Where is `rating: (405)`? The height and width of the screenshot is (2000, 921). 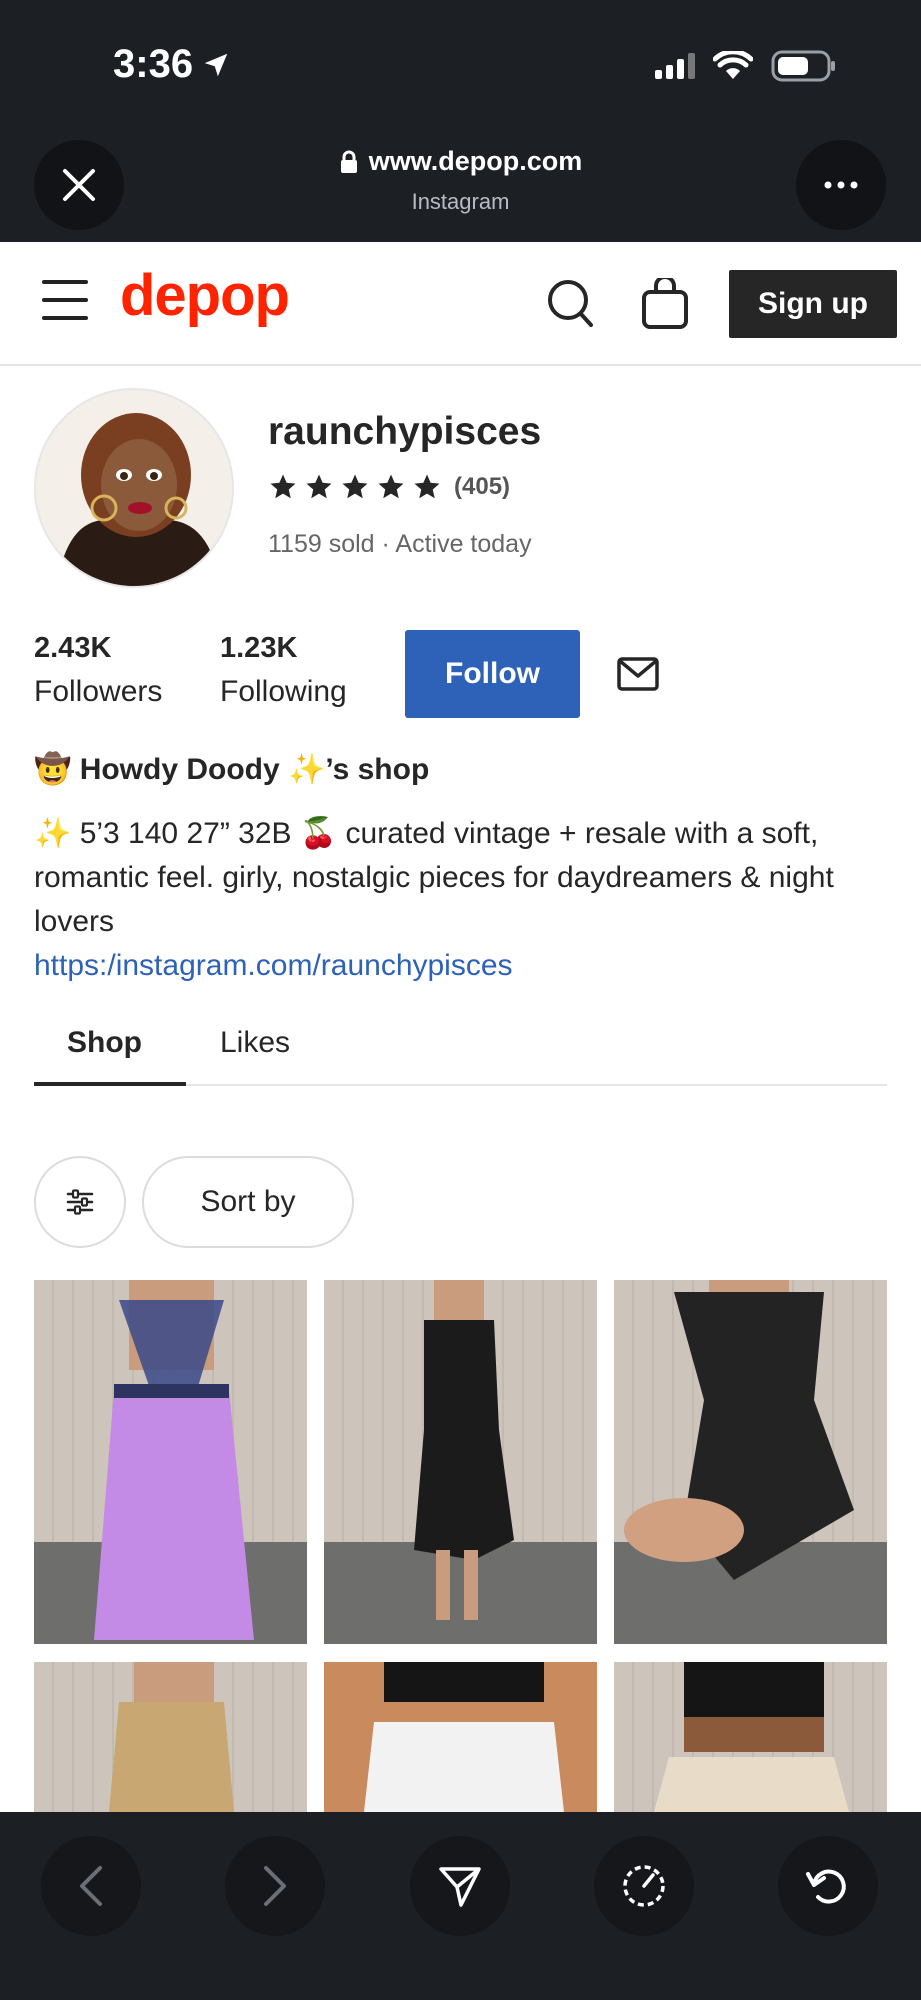
rating: (405) is located at coordinates (389, 487).